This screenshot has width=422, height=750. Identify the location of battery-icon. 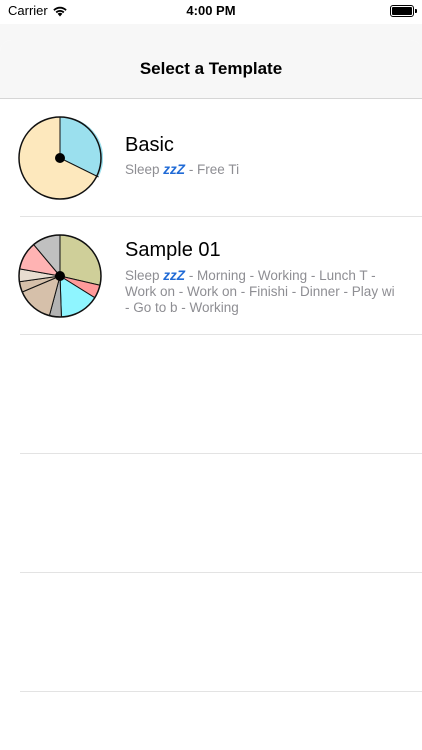
(403, 11).